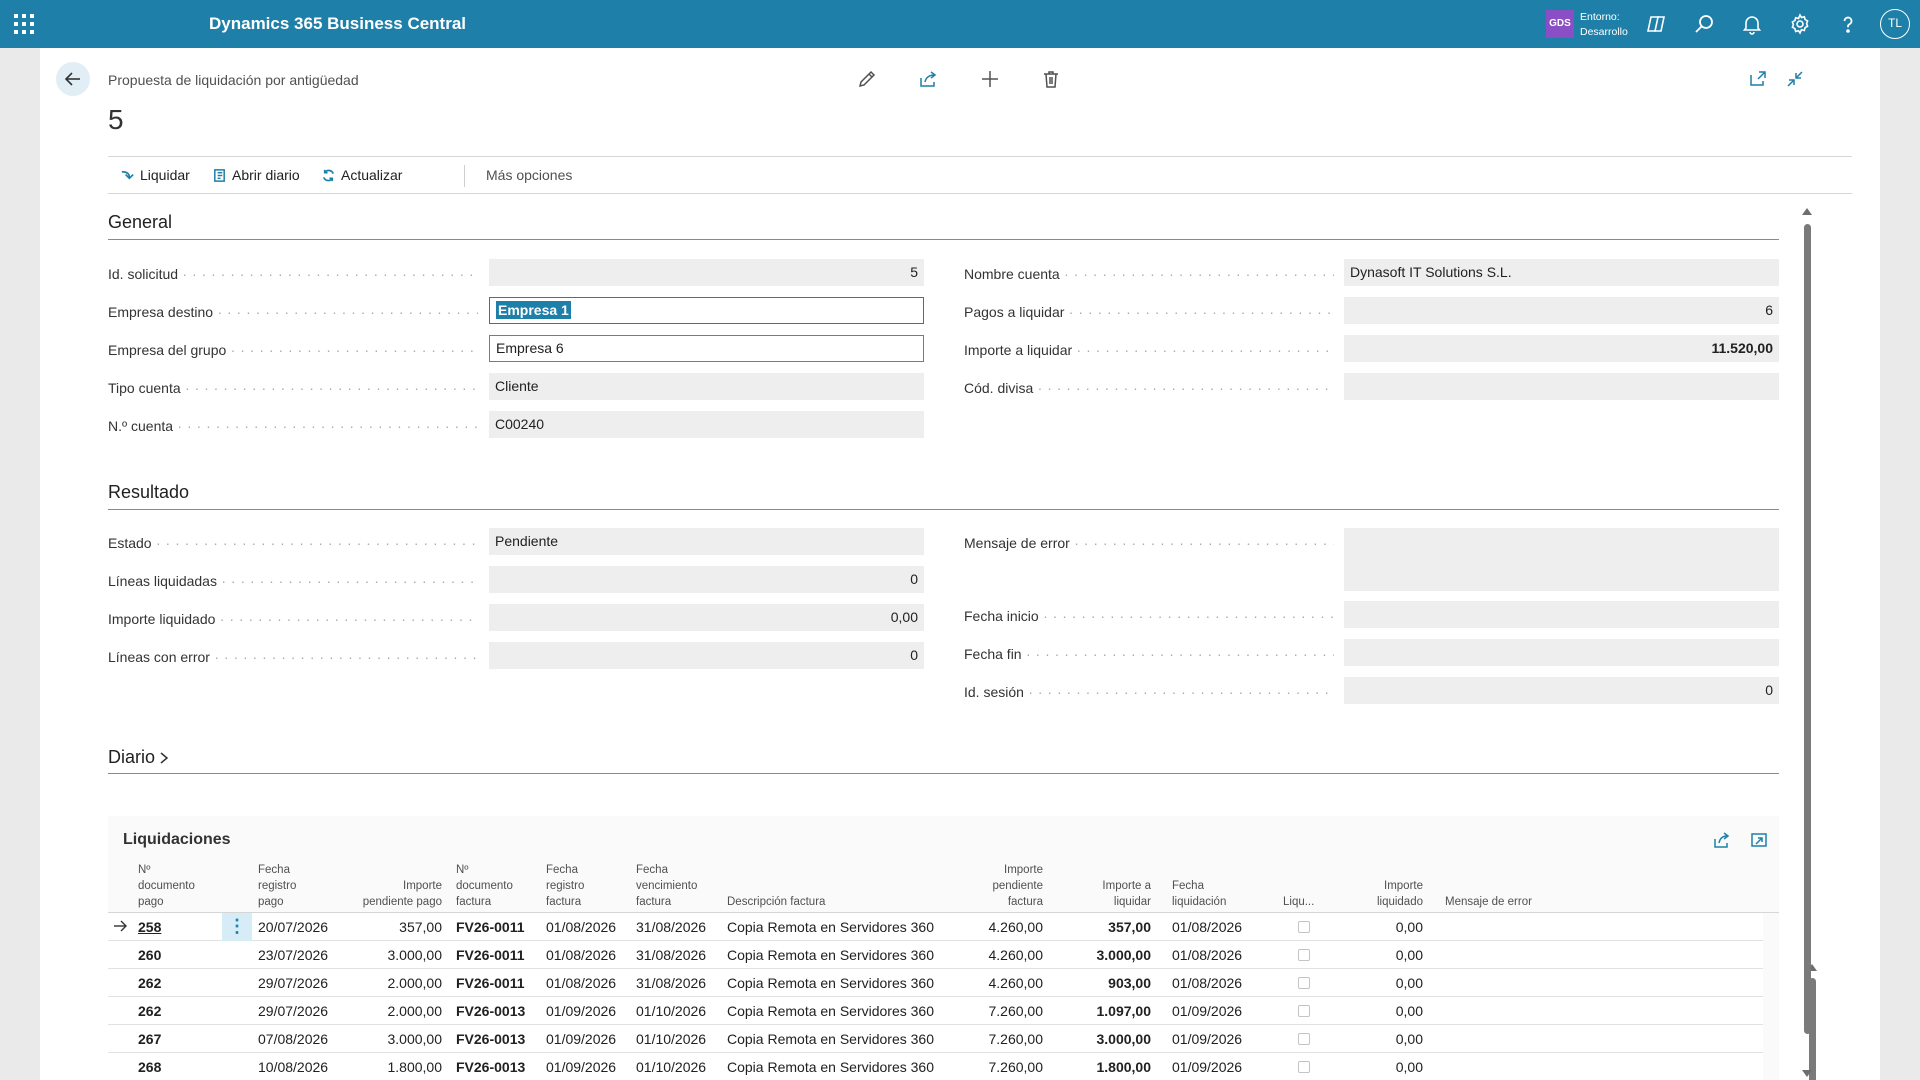 This screenshot has height=1080, width=1920. What do you see at coordinates (1895, 24) in the screenshot?
I see `user-avatar: TL` at bounding box center [1895, 24].